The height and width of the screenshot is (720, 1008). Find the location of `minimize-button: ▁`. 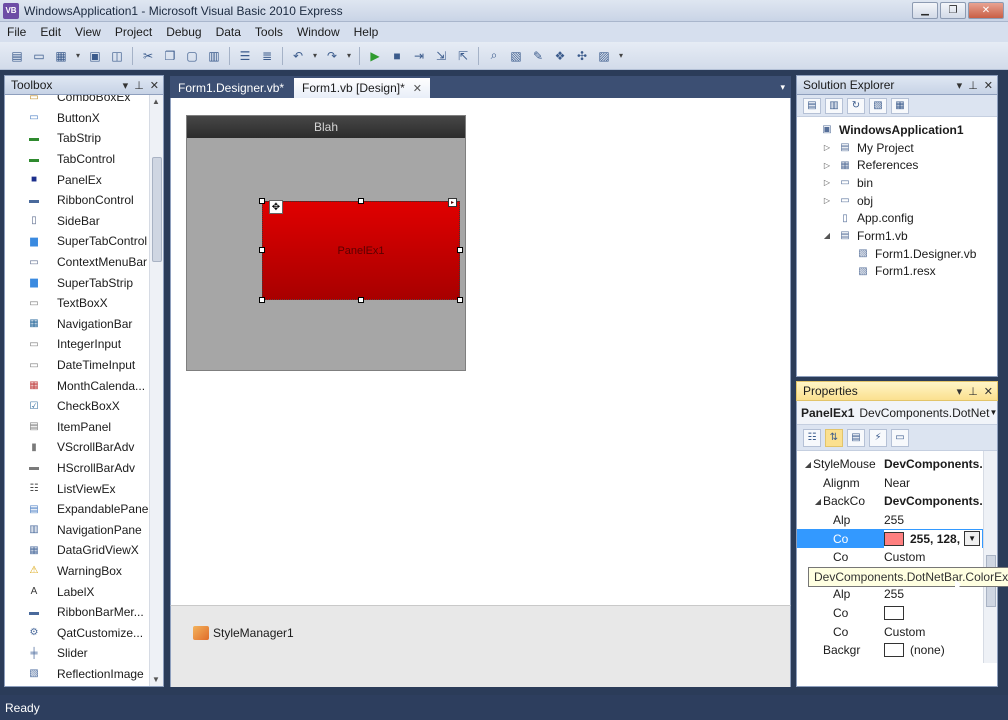

minimize-button: ▁ is located at coordinates (925, 10).